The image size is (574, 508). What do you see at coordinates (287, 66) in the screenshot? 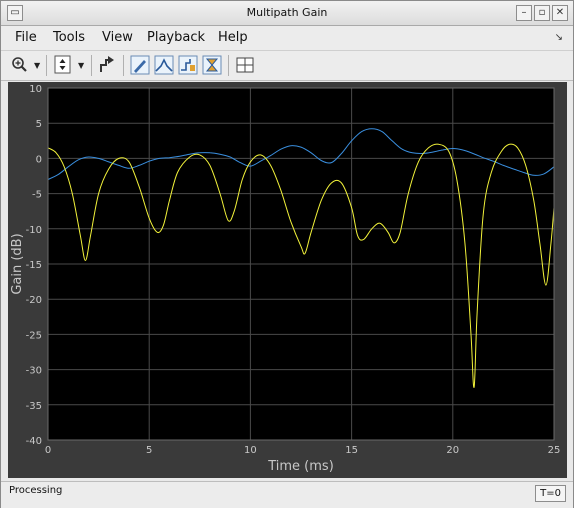
I see `toolbar: ▼ ▼` at bounding box center [287, 66].